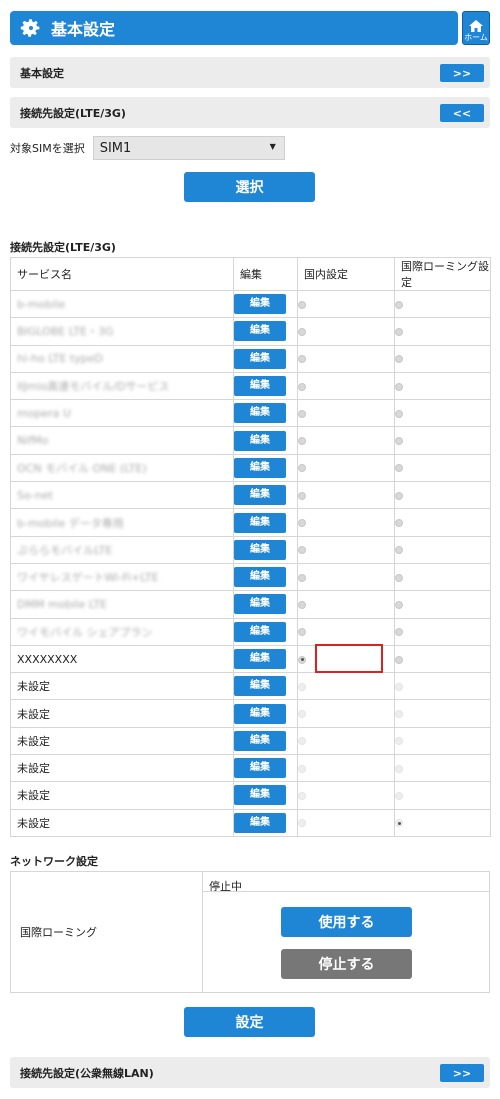 The image size is (500, 1099). I want to click on service-name: mopera U, so click(44, 413).